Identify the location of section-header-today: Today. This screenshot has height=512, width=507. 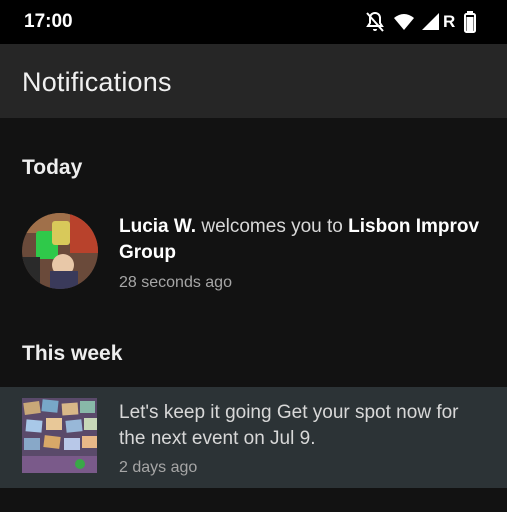
(52, 167).